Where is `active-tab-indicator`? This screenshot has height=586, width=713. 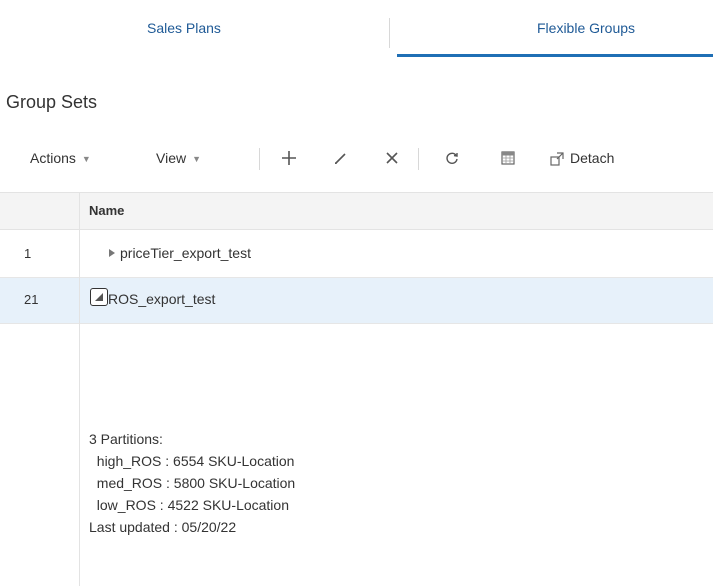 active-tab-indicator is located at coordinates (555, 55).